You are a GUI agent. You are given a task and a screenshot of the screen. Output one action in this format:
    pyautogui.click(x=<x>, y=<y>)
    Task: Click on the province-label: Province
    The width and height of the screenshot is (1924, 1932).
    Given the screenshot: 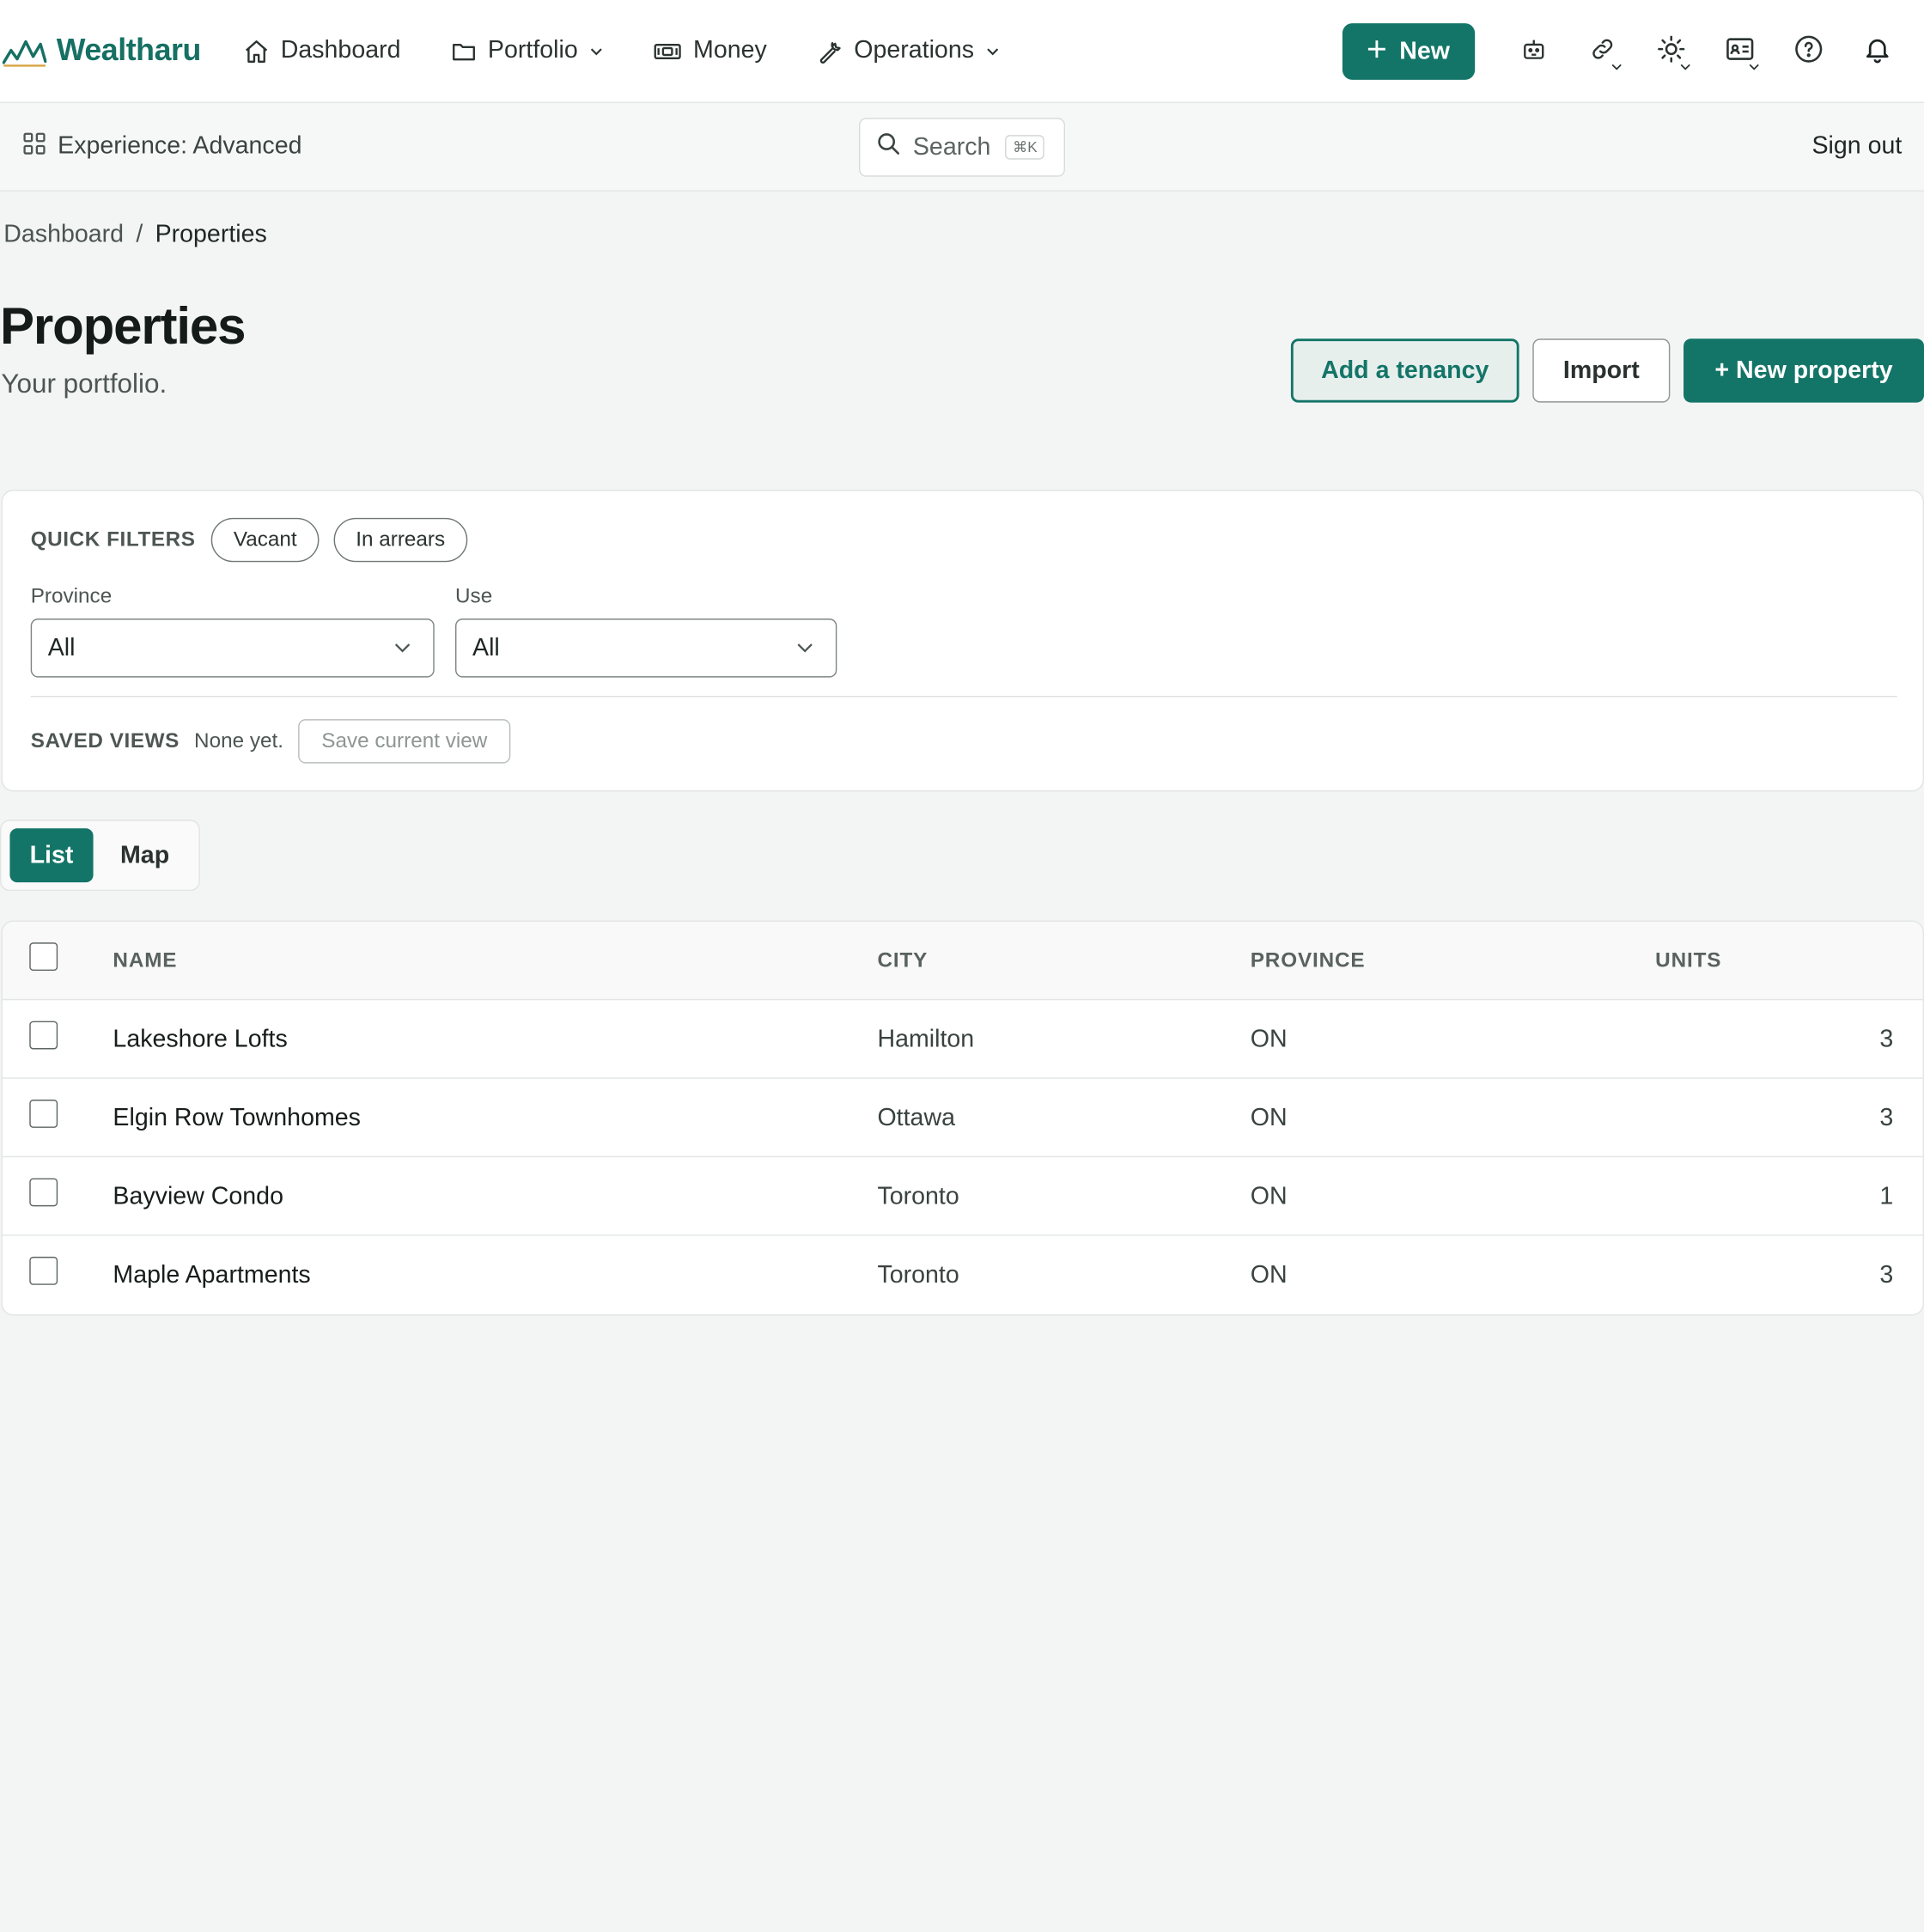 What is the action you would take?
    pyautogui.click(x=71, y=596)
    